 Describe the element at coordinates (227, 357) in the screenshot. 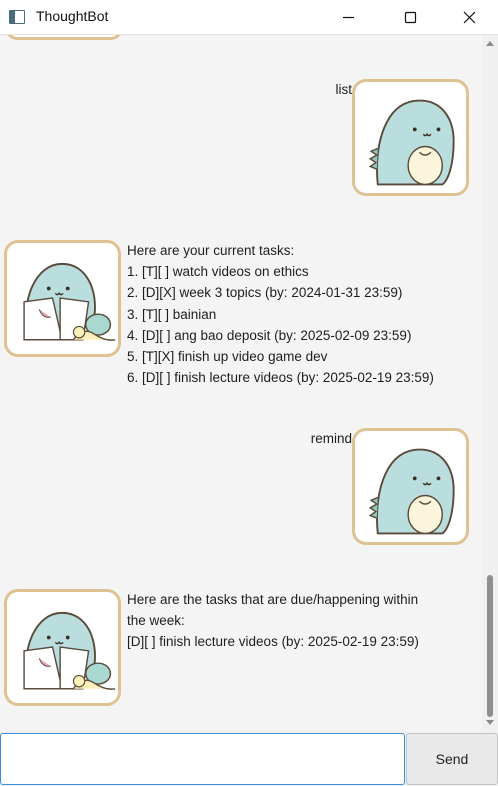

I see `bot-message-line: 5. [T][X] finish up video game dev` at that location.